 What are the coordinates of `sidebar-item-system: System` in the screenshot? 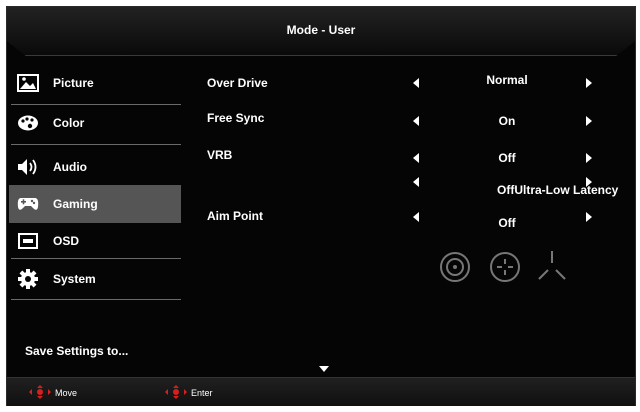 It's located at (95, 279).